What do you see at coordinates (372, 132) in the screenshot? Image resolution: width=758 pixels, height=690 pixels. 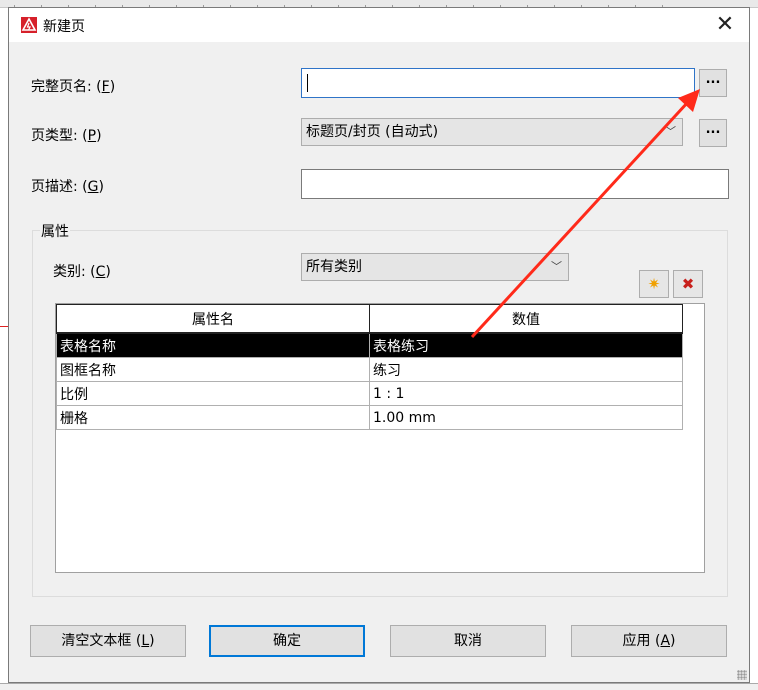 I see `page-type-value: 标题页/封页 (自动式)` at bounding box center [372, 132].